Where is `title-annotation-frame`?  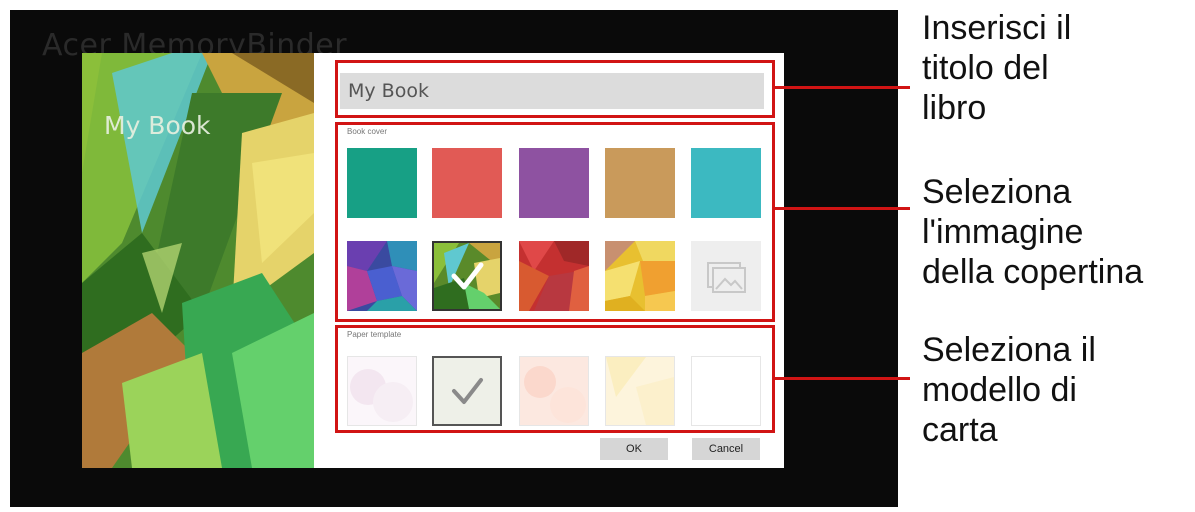
title-annotation-frame is located at coordinates (555, 89).